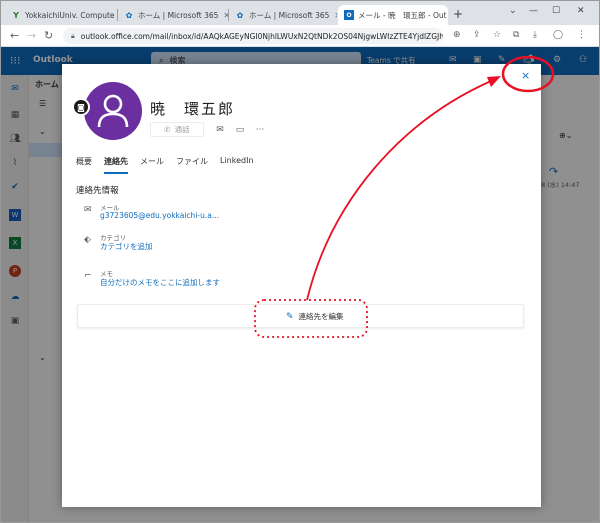 The width and height of the screenshot is (600, 523). Describe the element at coordinates (88, 276) in the screenshot. I see `note-icon: ⌐` at that location.